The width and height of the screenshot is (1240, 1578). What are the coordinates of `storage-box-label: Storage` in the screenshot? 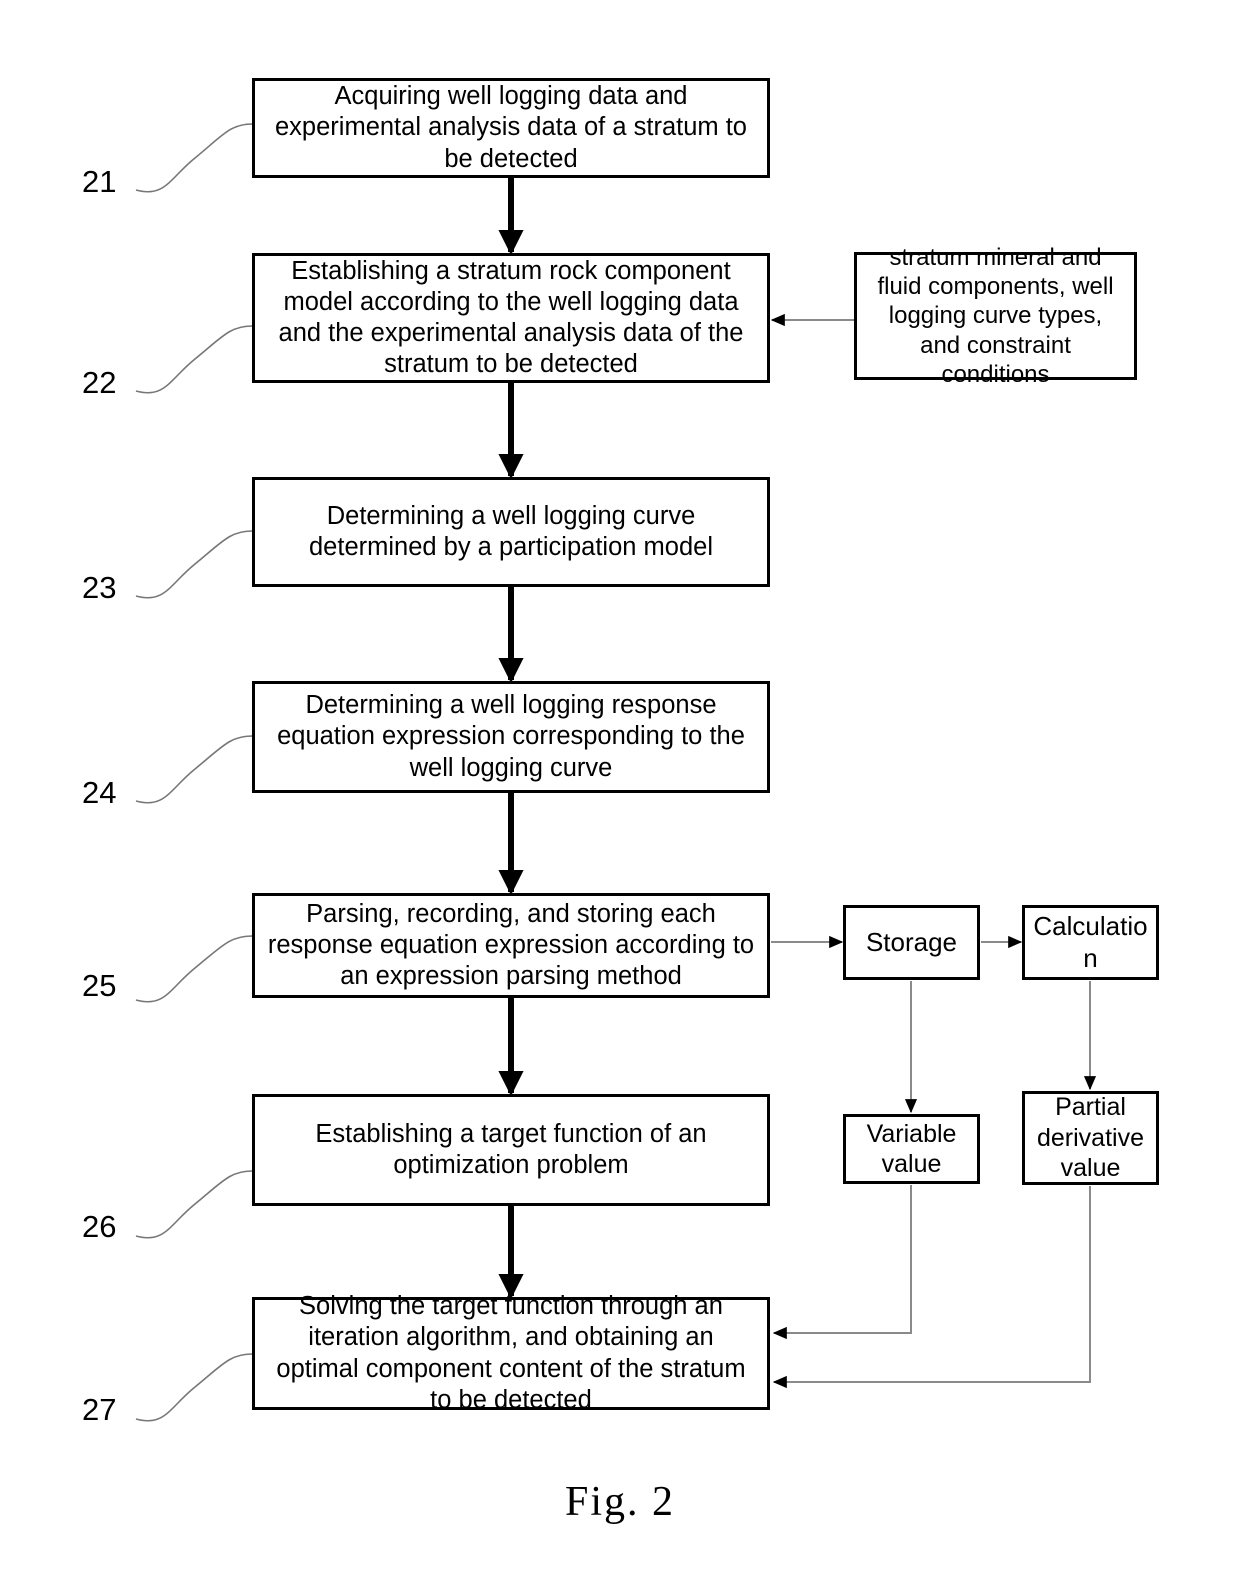 It's located at (911, 941).